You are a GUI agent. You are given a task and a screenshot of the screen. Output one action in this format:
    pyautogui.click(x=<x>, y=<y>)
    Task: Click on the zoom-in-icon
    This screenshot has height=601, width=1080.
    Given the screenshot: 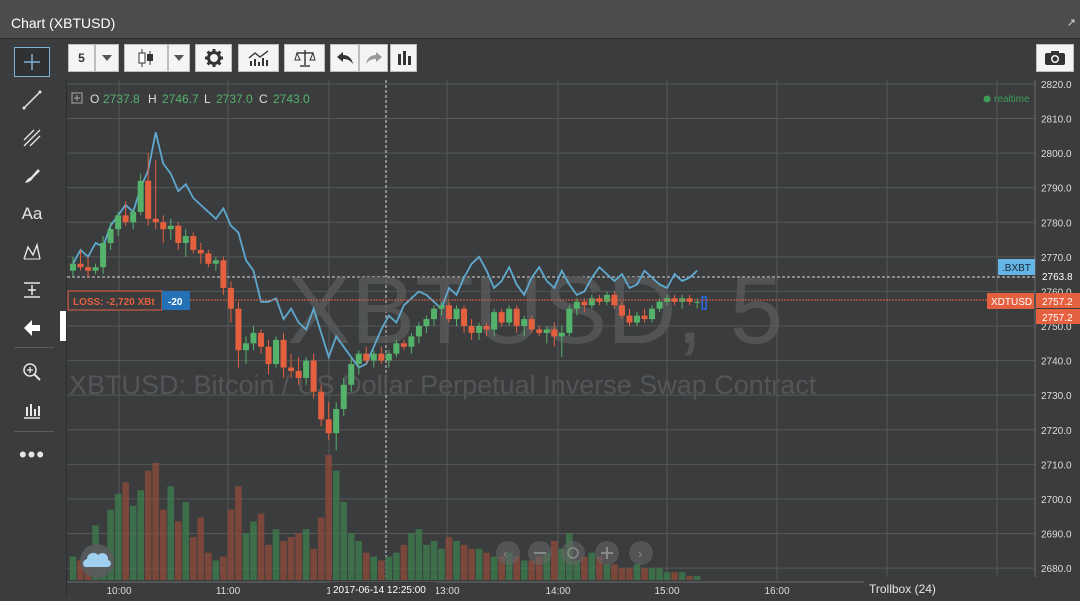 What is the action you would take?
    pyautogui.click(x=32, y=372)
    